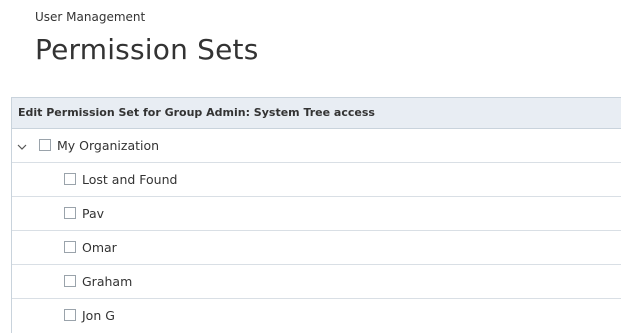 This screenshot has width=621, height=333. Describe the element at coordinates (70, 179) in the screenshot. I see `checkbox-lost-and-found` at that location.